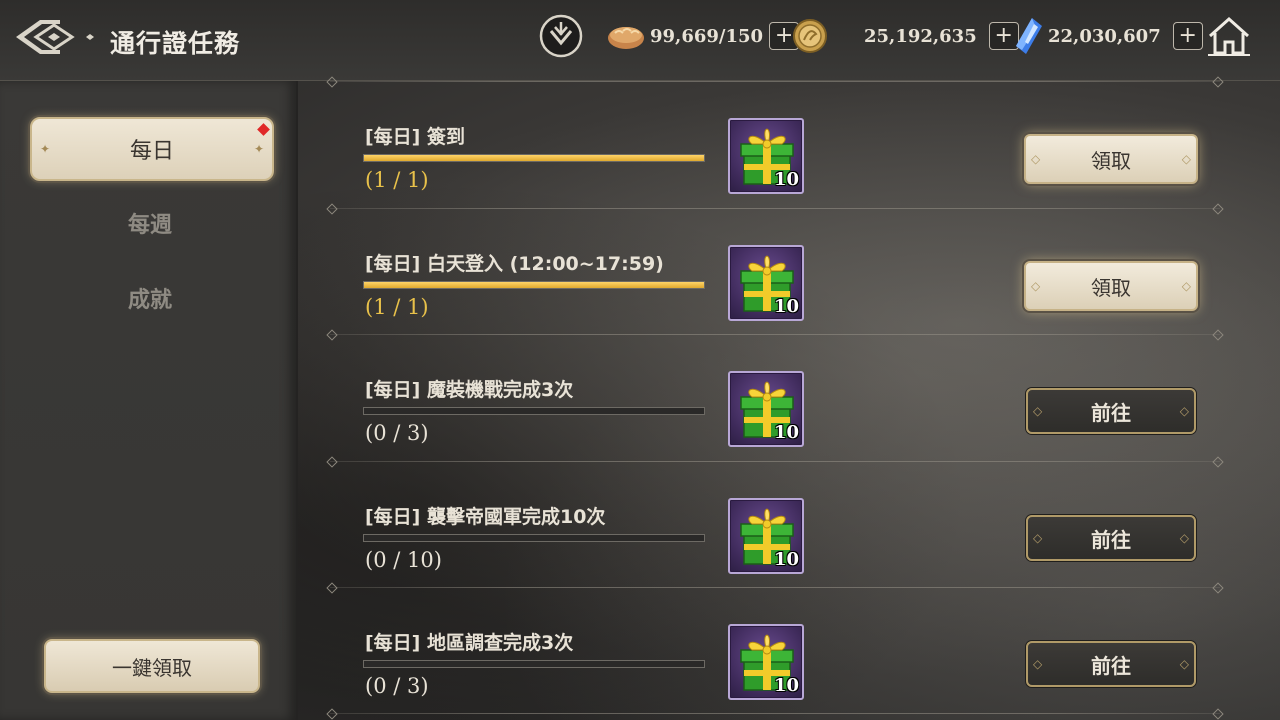 This screenshot has height=720, width=1280. I want to click on tab-weekly: 每週, so click(150, 223).